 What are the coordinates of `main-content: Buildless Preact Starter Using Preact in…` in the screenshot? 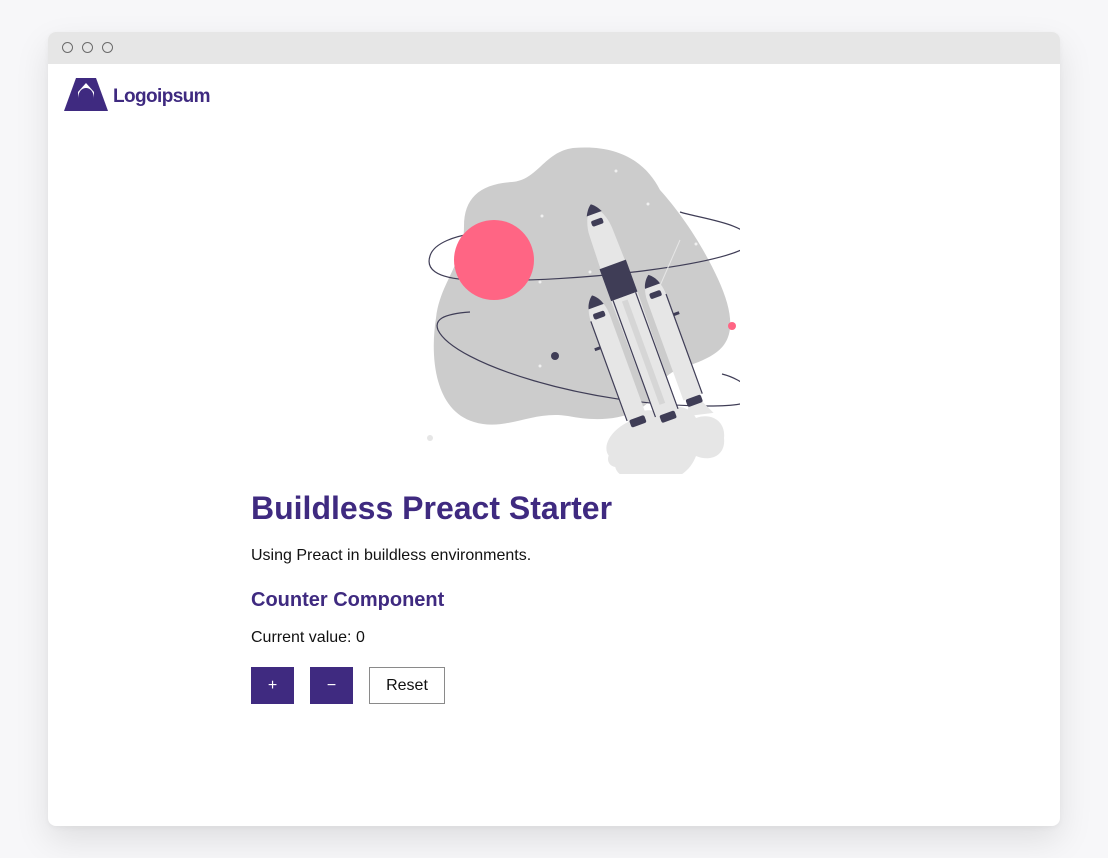 It's located at (561, 596).